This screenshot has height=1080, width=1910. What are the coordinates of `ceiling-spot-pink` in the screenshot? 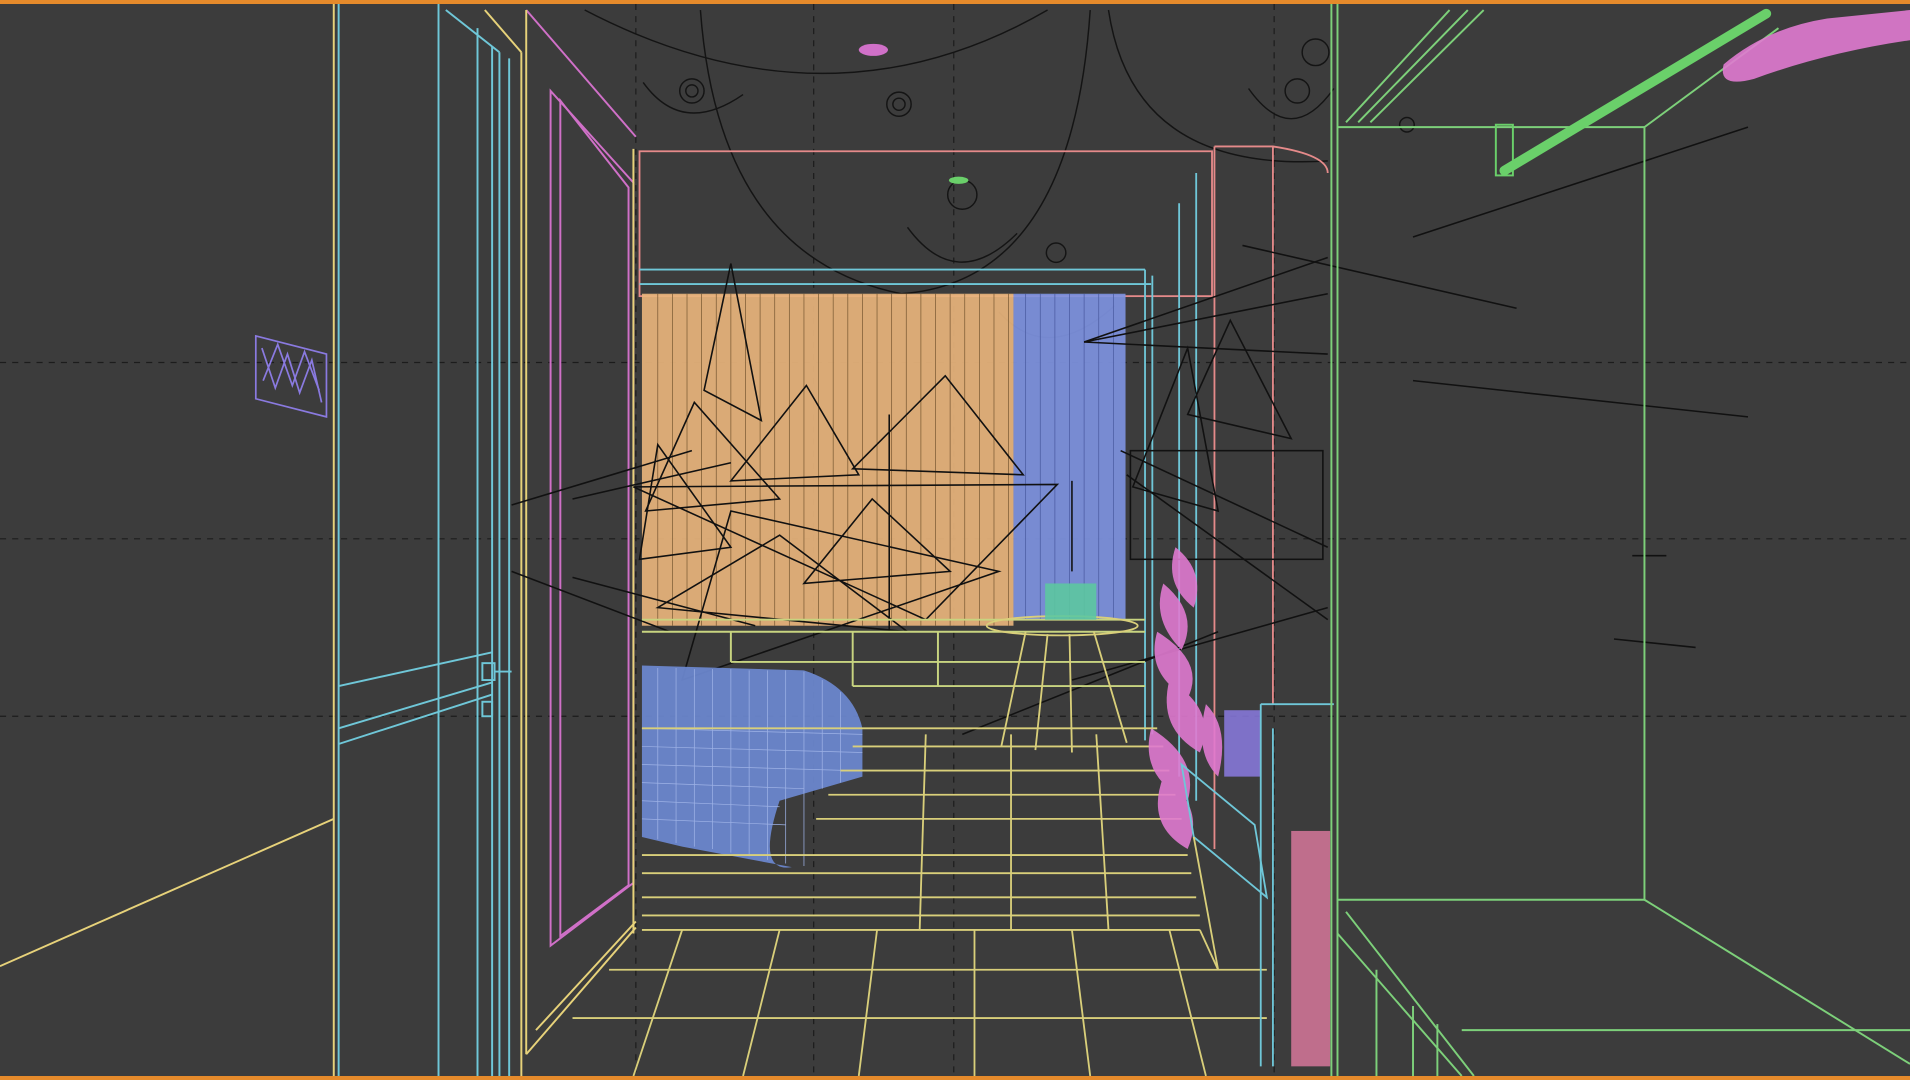 It's located at (873, 49).